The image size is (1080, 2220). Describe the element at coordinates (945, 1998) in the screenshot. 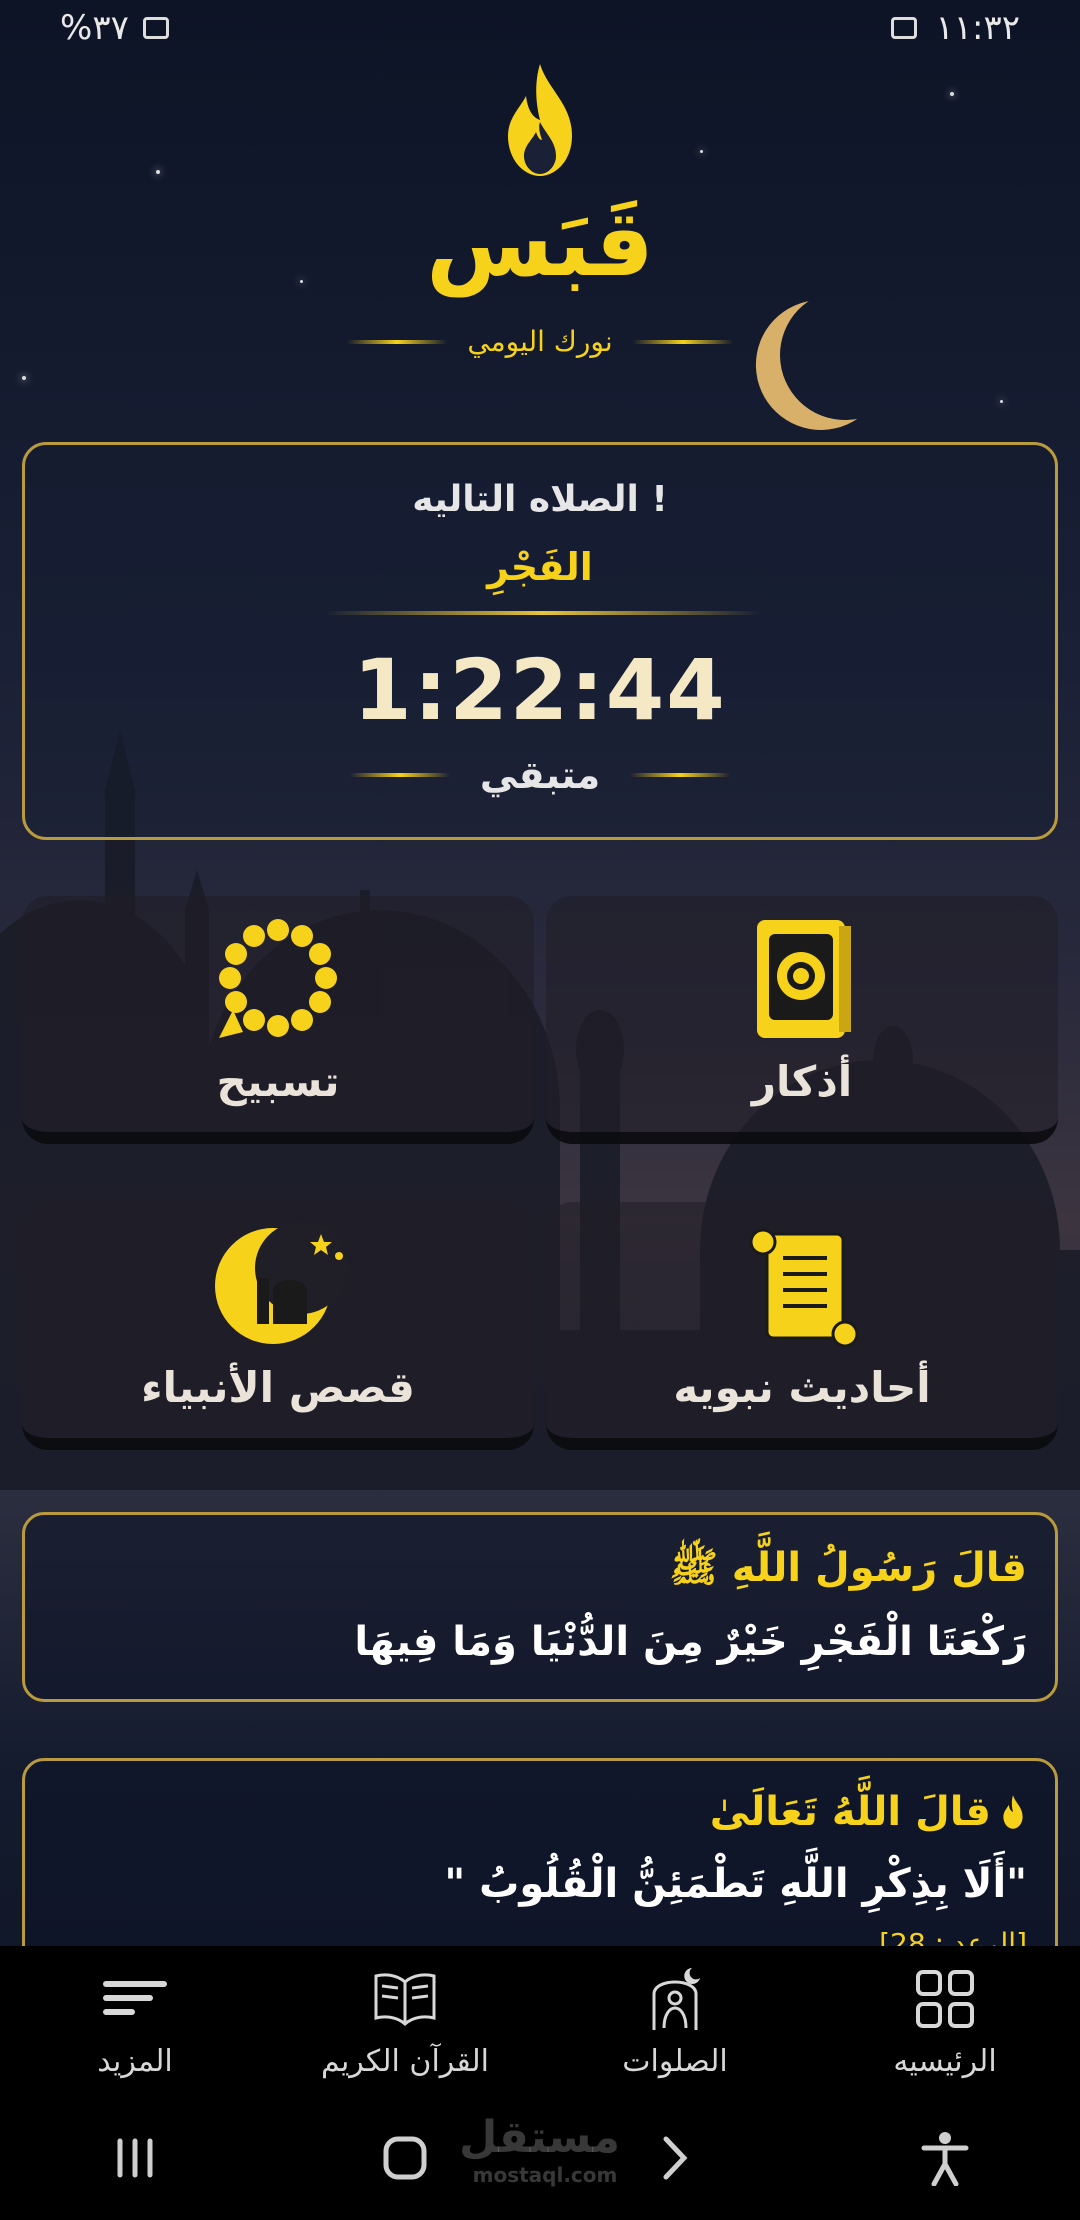

I see `grid-icon` at that location.